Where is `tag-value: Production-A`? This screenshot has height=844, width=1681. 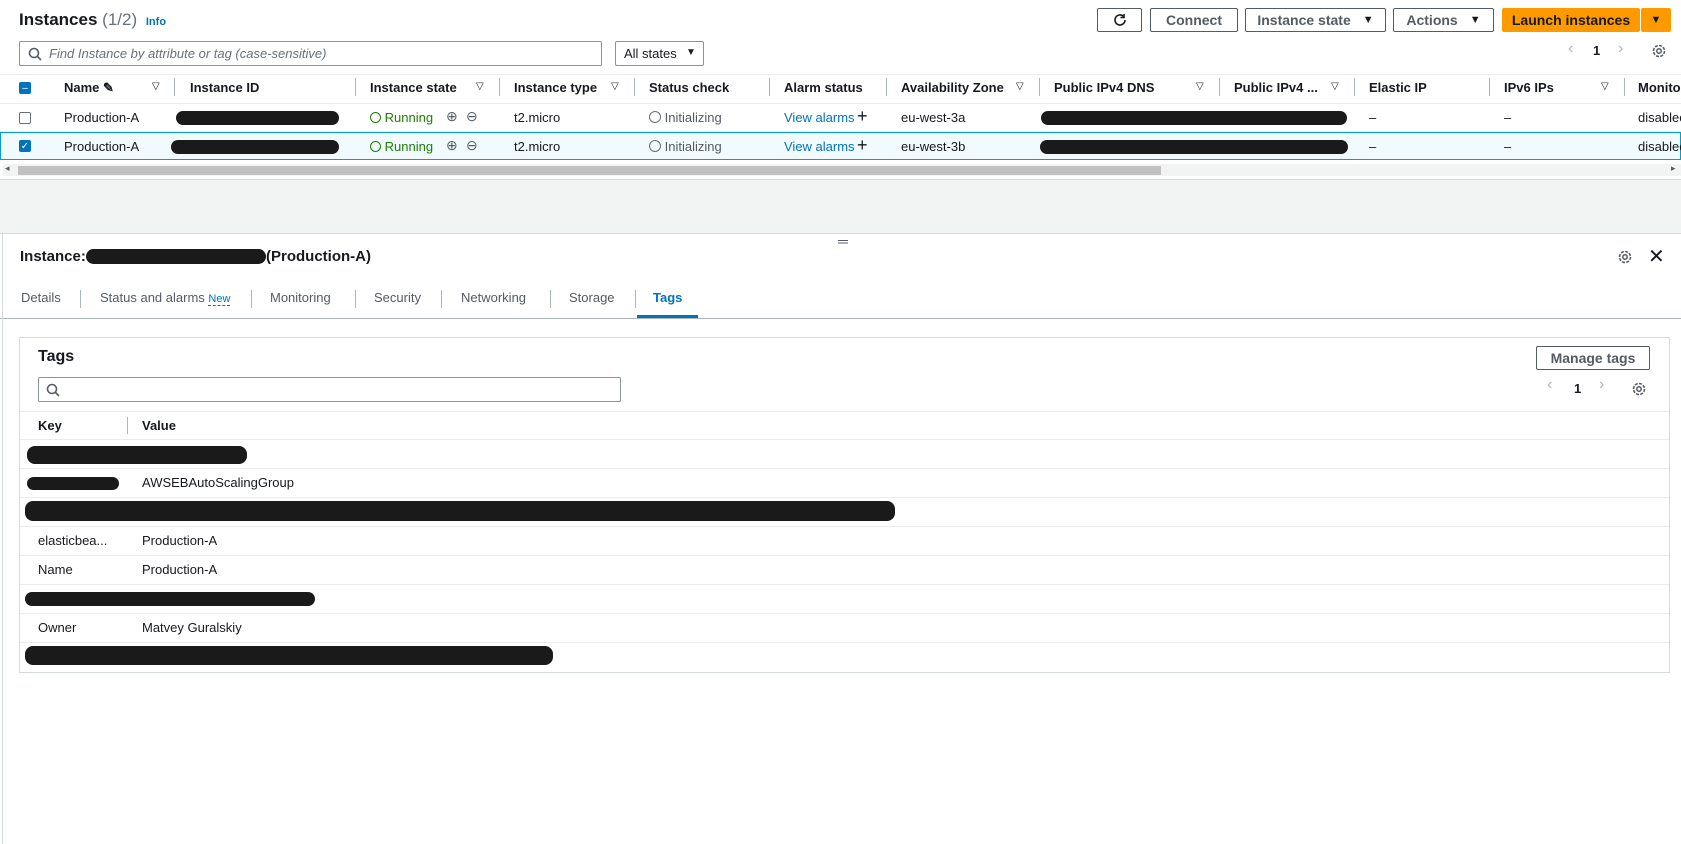 tag-value: Production-A is located at coordinates (180, 569).